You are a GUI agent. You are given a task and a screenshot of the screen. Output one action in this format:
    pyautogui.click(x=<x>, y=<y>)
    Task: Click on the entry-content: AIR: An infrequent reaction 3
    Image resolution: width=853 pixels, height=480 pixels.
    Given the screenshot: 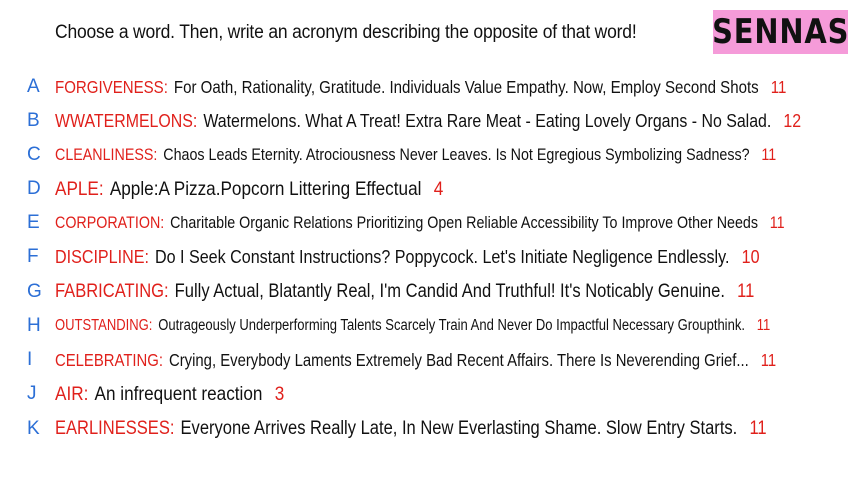 What is the action you would take?
    pyautogui.click(x=169, y=394)
    